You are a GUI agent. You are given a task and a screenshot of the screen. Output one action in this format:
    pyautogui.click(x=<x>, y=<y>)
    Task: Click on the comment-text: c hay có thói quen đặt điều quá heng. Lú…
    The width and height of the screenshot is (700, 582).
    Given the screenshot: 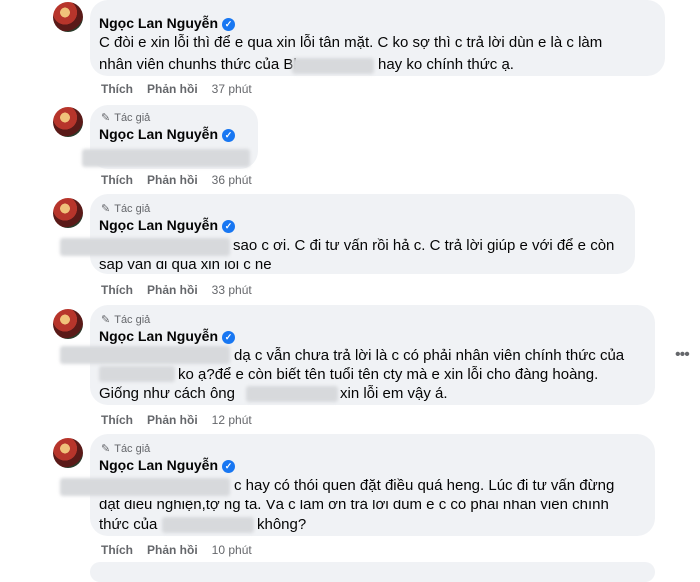 What is the action you would take?
    pyautogui.click(x=424, y=485)
    